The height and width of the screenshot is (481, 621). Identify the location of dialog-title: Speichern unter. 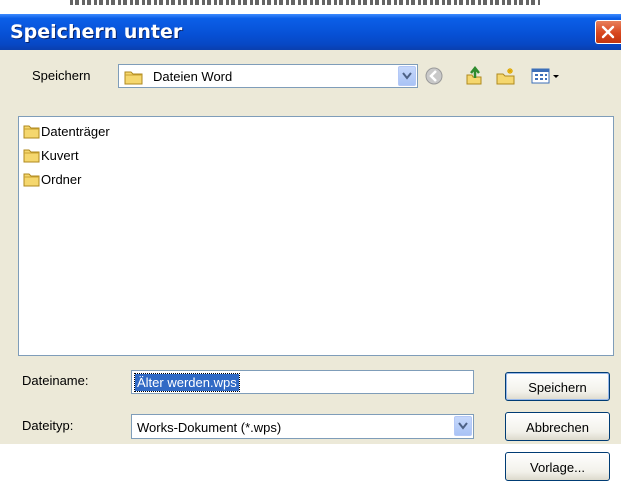
(96, 32).